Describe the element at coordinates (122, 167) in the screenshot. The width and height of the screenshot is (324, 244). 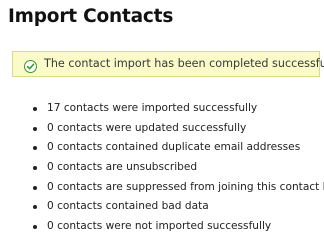
I see `list-item-text: 0 contacts are unsubscribed` at that location.